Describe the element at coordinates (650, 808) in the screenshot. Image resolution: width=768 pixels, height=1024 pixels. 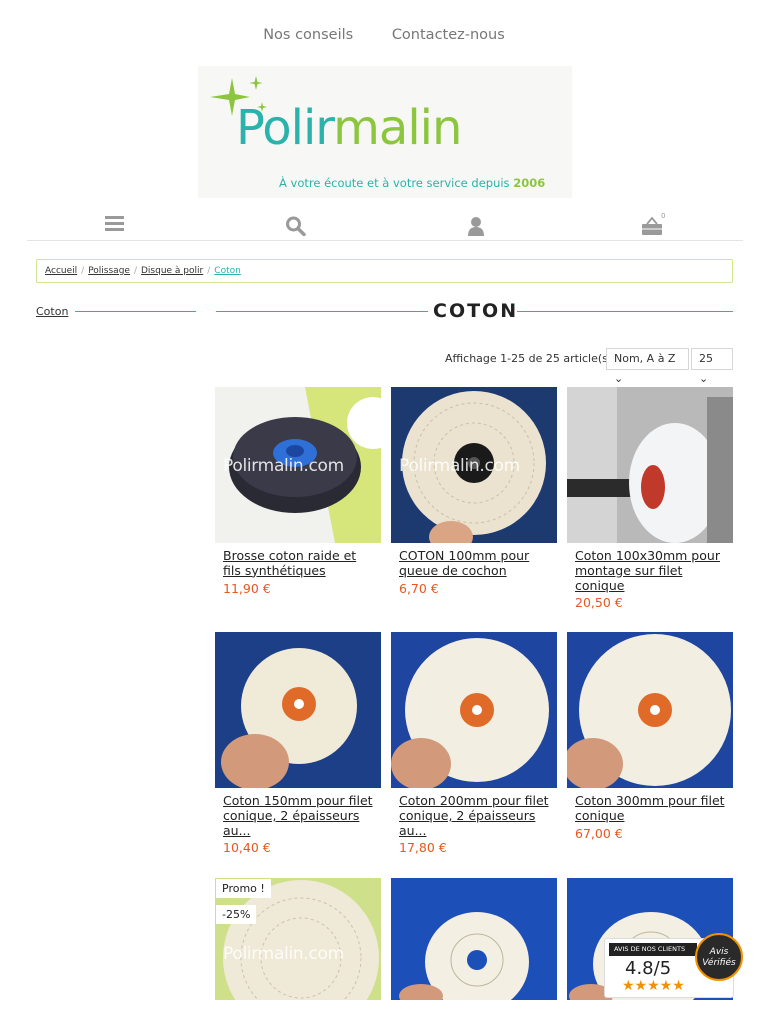
I see `product-name: Coton 300mm pour filet conique` at that location.